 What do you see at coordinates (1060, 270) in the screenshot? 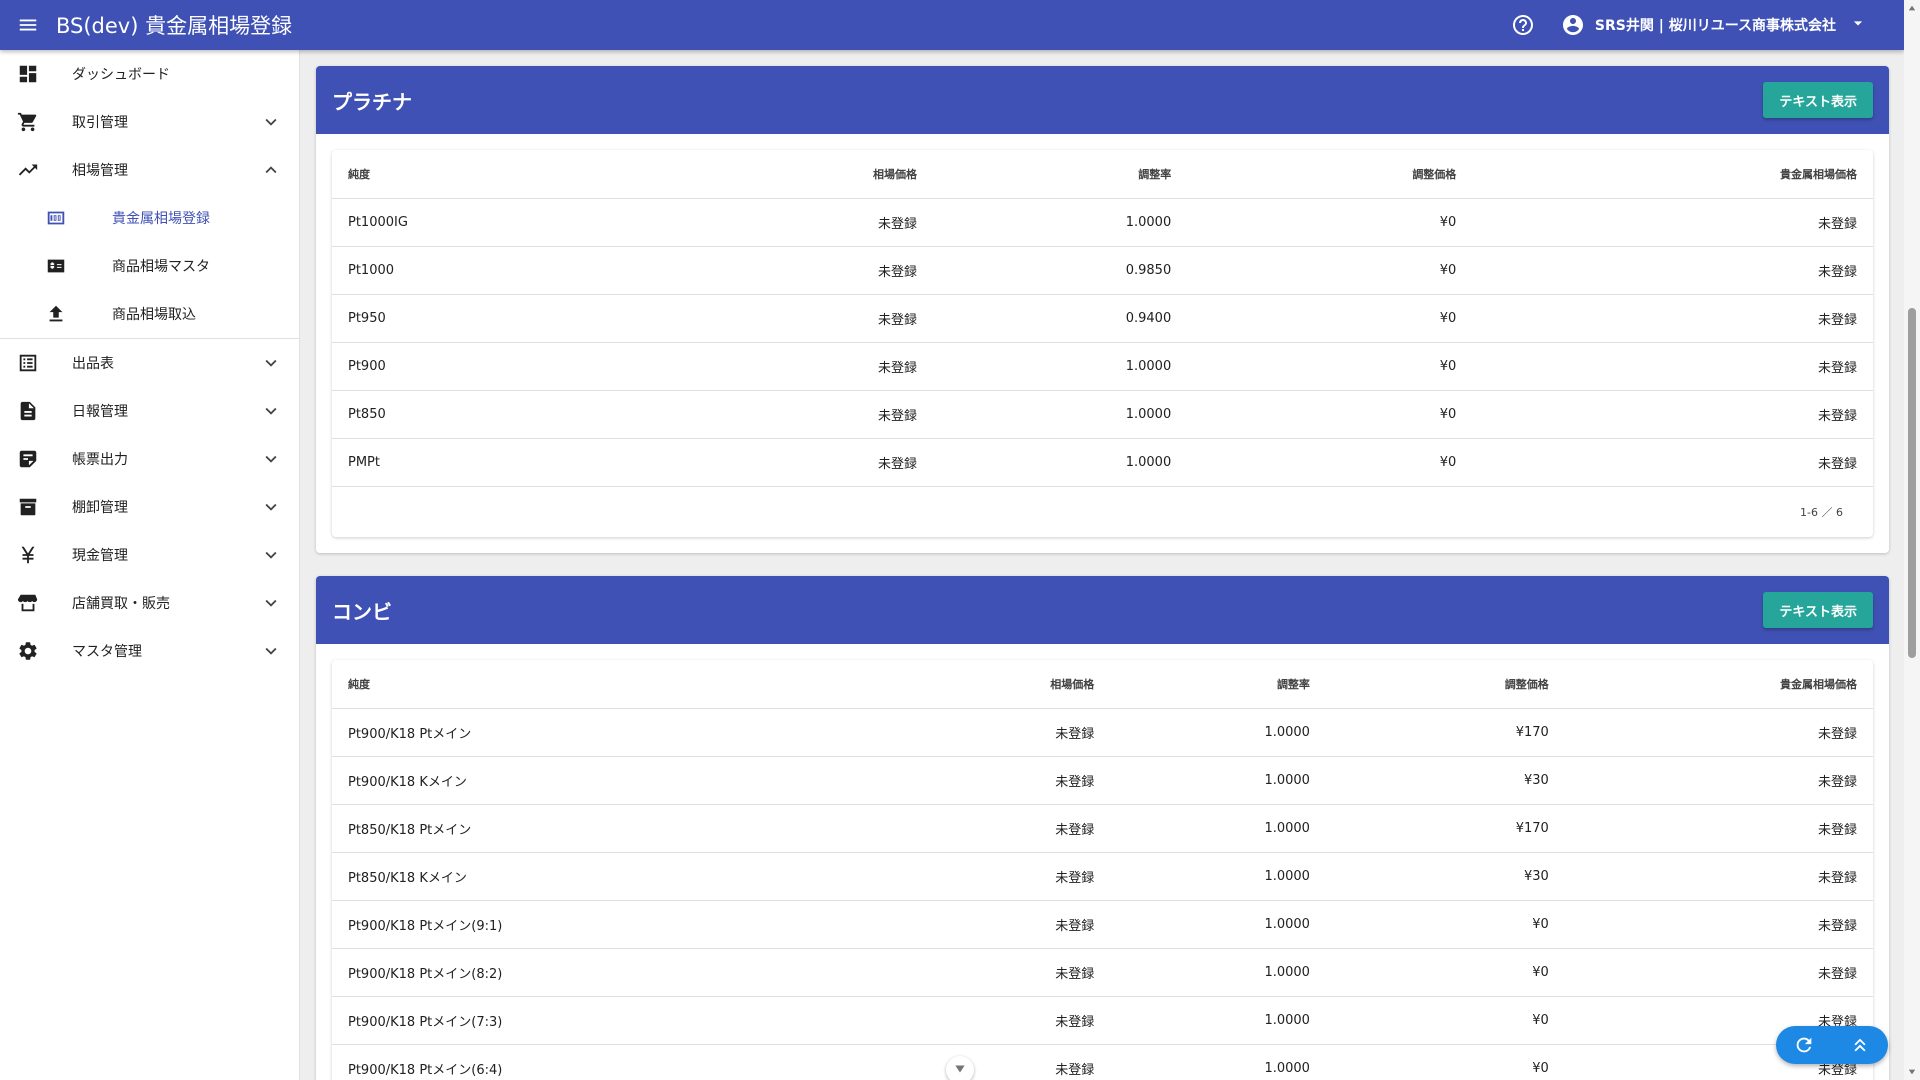
I see `adjust-rate-cell: 0.9850` at bounding box center [1060, 270].